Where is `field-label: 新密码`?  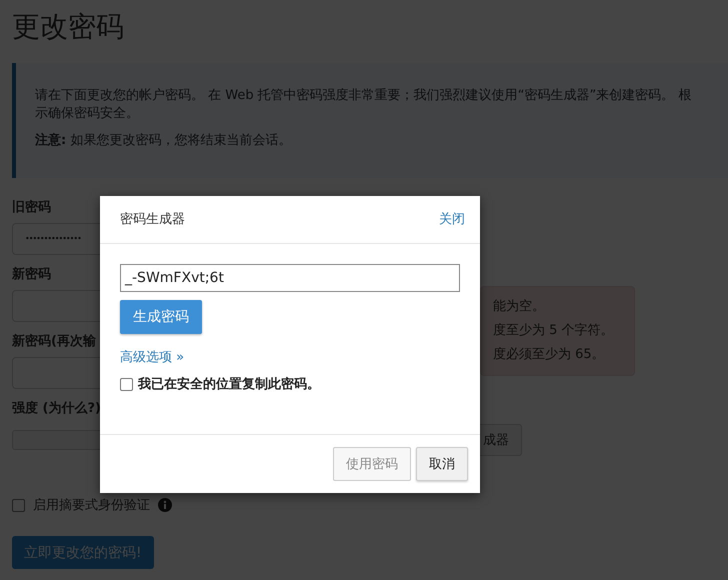 field-label: 新密码 is located at coordinates (31, 275).